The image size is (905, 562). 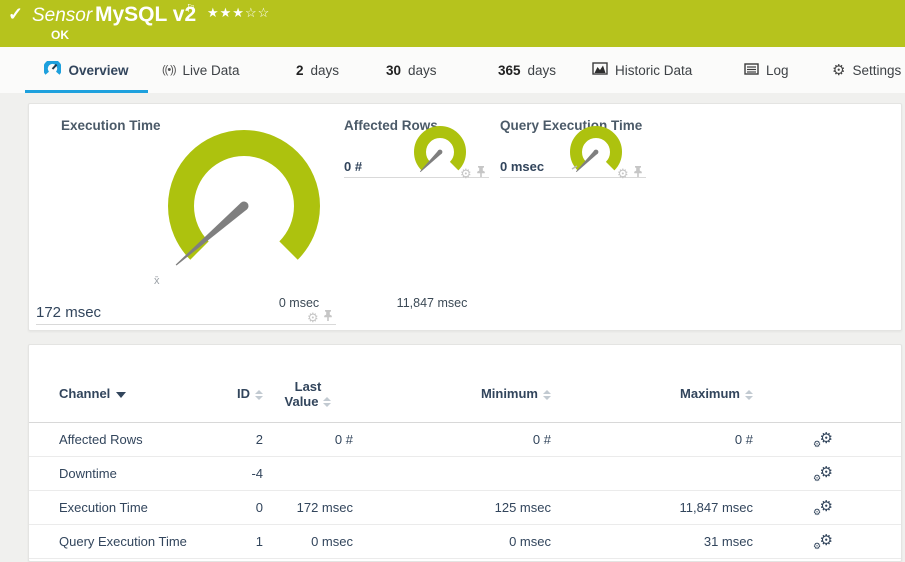 I want to click on tab-365-days: 365 days, so click(x=527, y=70).